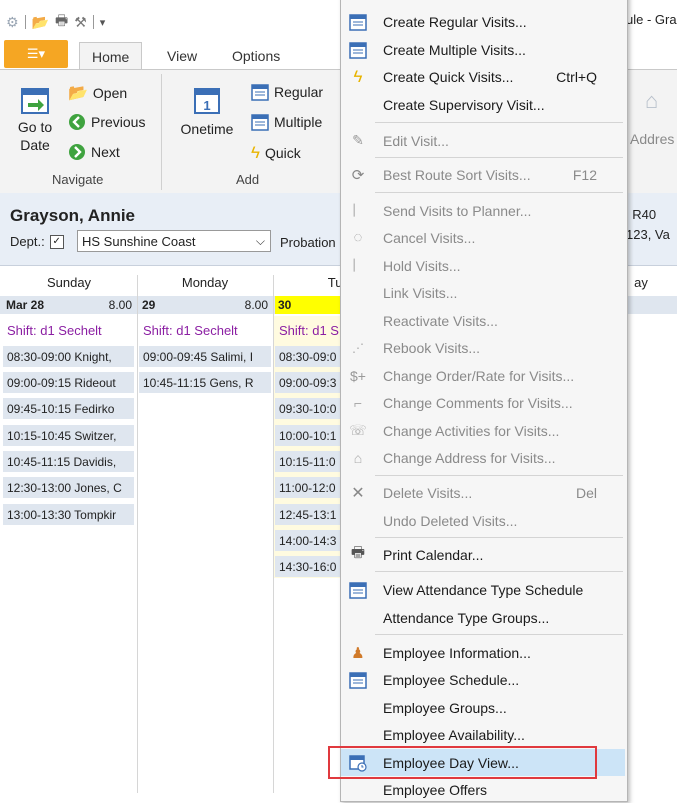  Describe the element at coordinates (308, 435) in the screenshot. I see `visit-item: 10:00-10:1` at that location.